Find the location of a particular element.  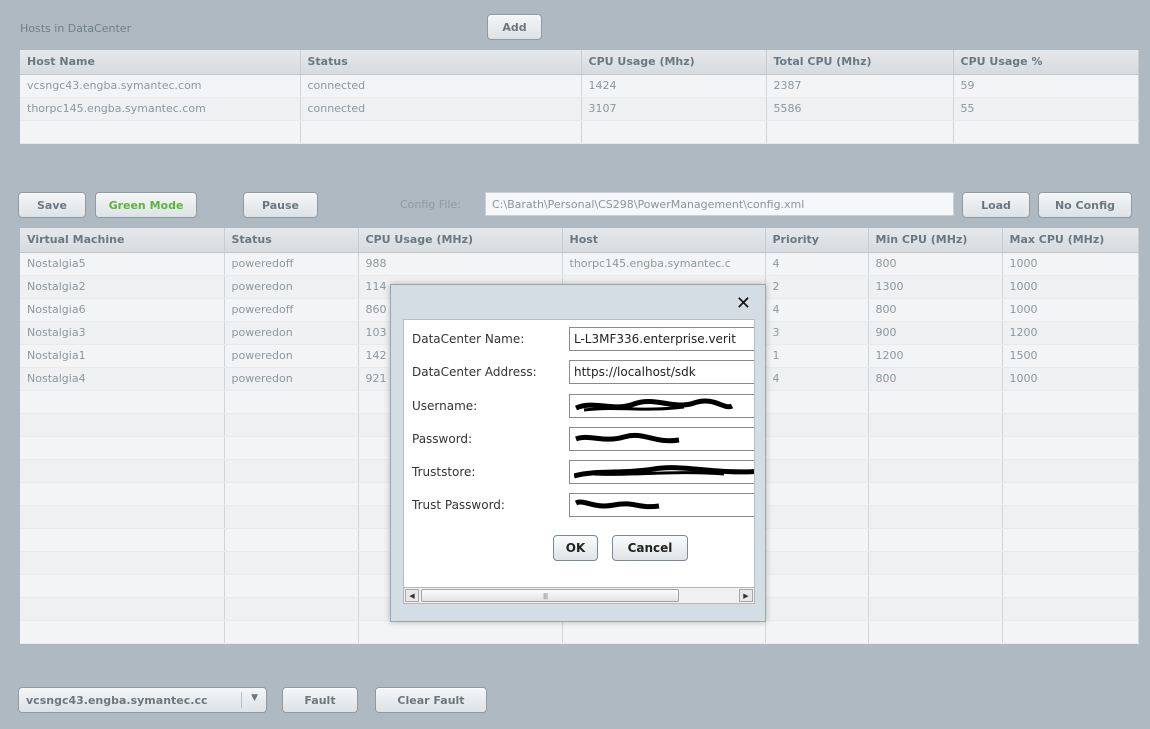

table-cell: Nostalgia4 is located at coordinates (122, 379).